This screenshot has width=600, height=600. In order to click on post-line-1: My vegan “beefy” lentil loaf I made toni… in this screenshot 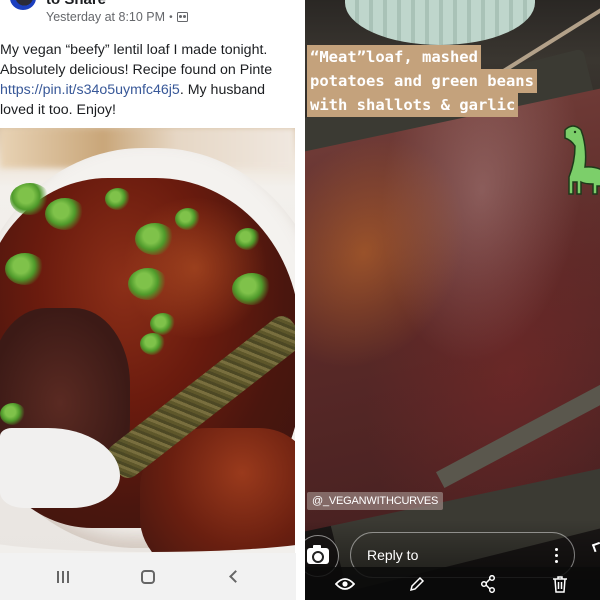, I will do `click(134, 50)`.